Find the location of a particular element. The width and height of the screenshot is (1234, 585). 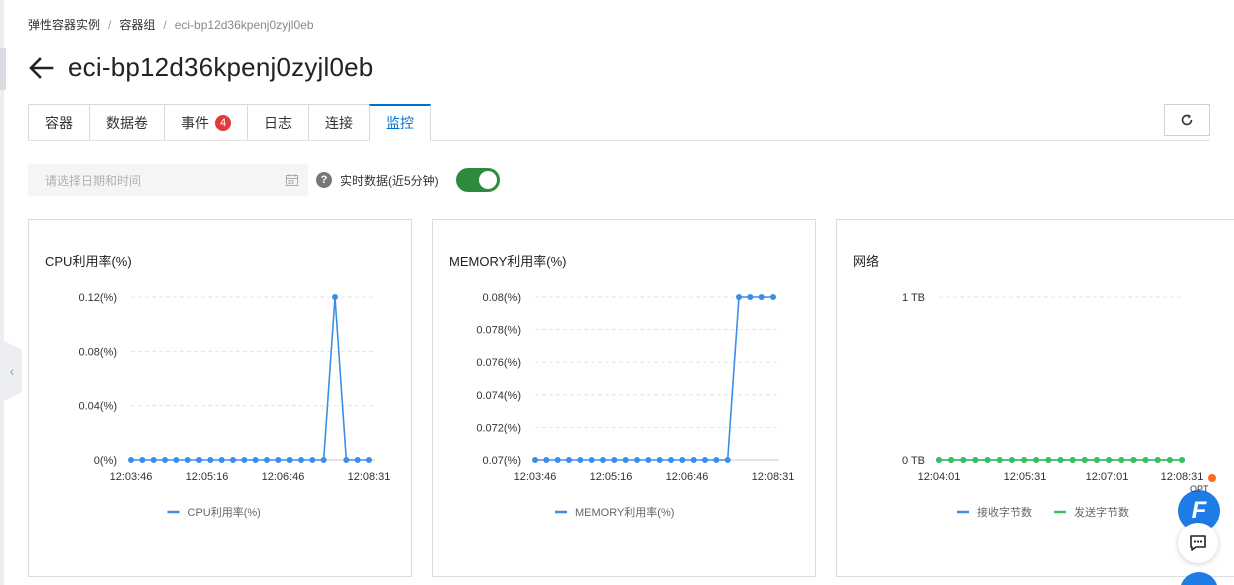

y-tick-label: 0(%) is located at coordinates (105, 461).